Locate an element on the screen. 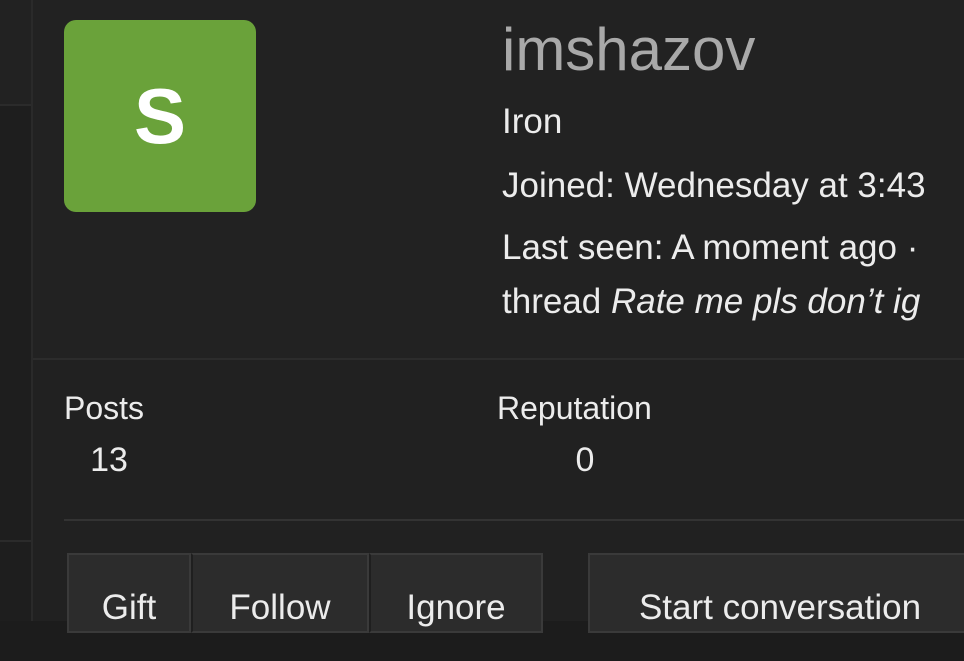  follow-button: Follow is located at coordinates (280, 593).